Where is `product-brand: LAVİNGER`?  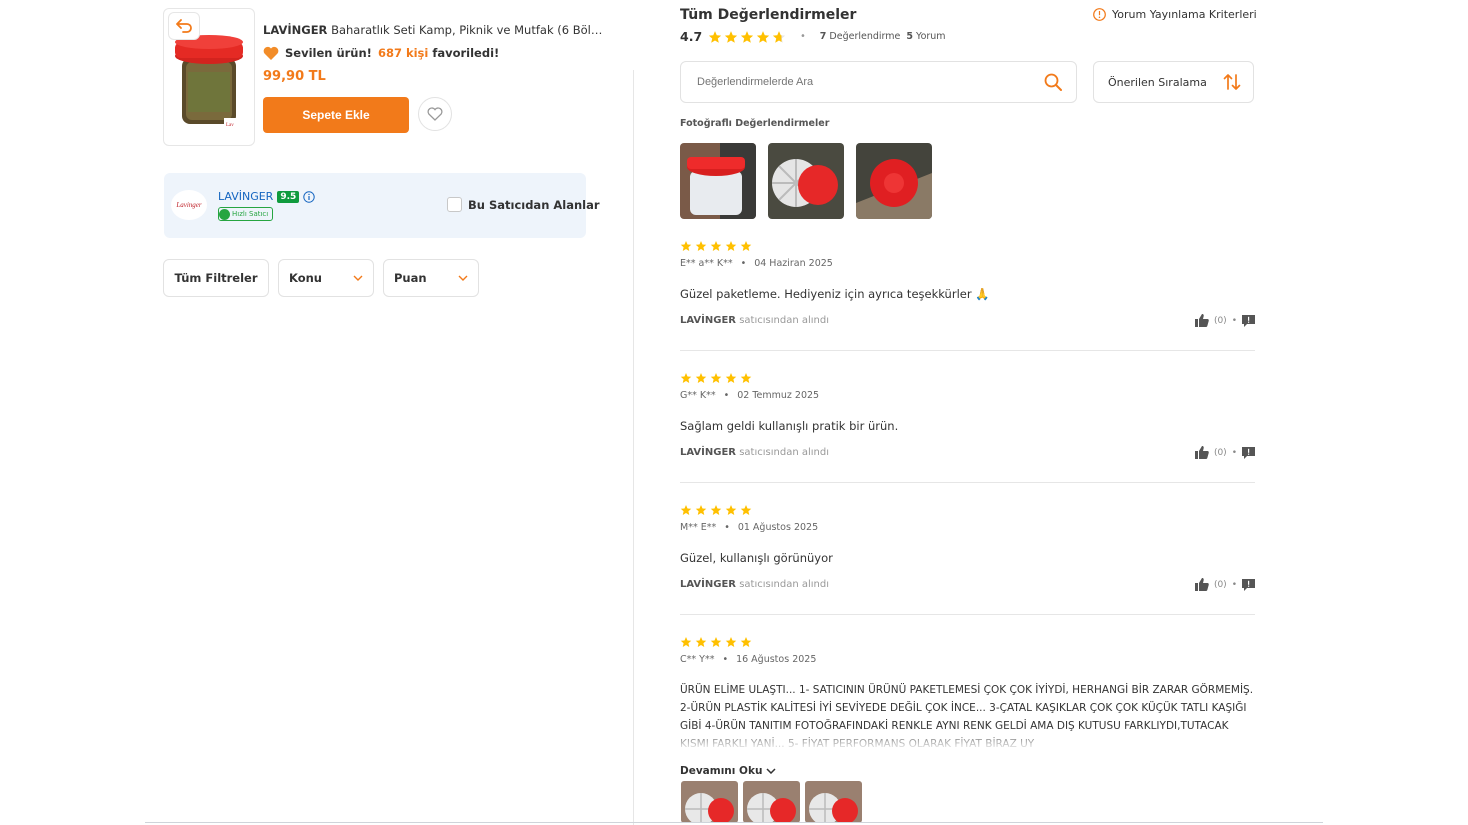 product-brand: LAVİNGER is located at coordinates (295, 30).